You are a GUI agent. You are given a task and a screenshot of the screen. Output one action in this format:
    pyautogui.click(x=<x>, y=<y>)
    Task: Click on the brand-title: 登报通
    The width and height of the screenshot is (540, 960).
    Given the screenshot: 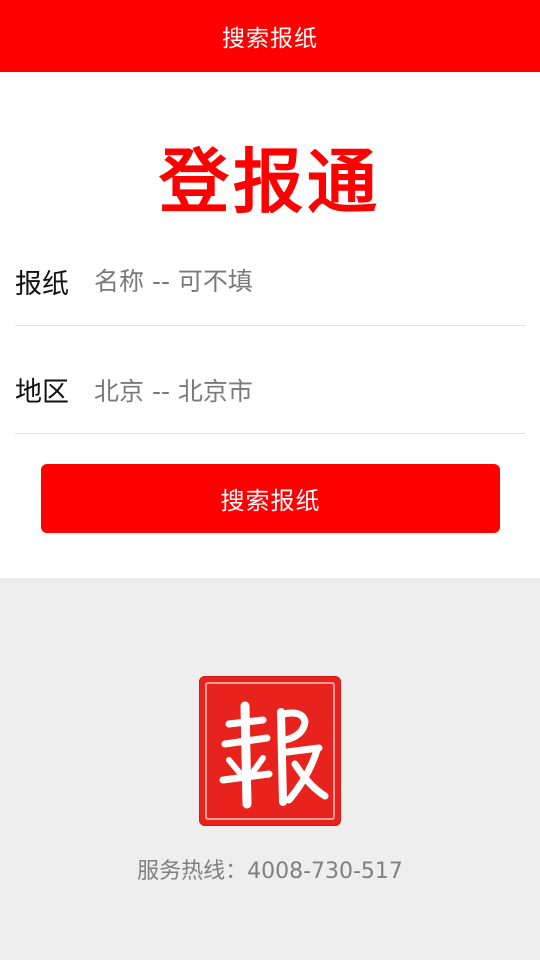 What is the action you would take?
    pyautogui.click(x=270, y=182)
    